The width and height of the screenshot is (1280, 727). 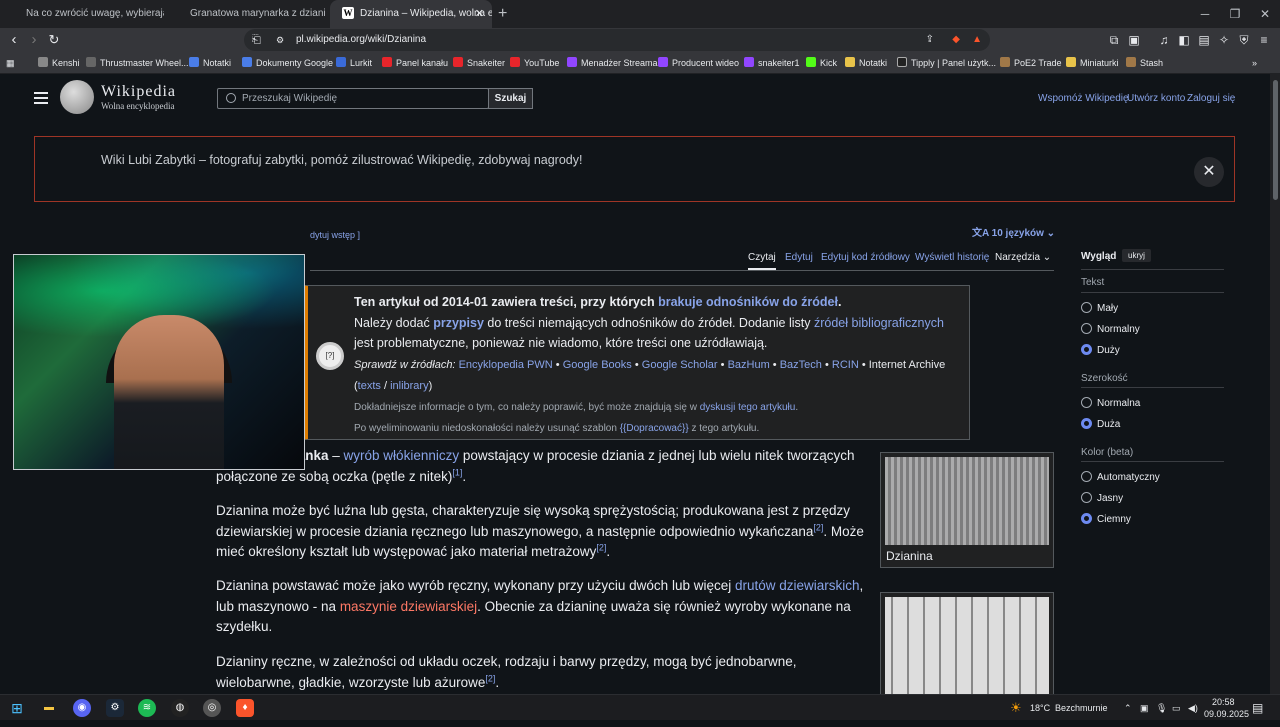 I want to click on inlibrary-link: inlibrary, so click(x=409, y=386).